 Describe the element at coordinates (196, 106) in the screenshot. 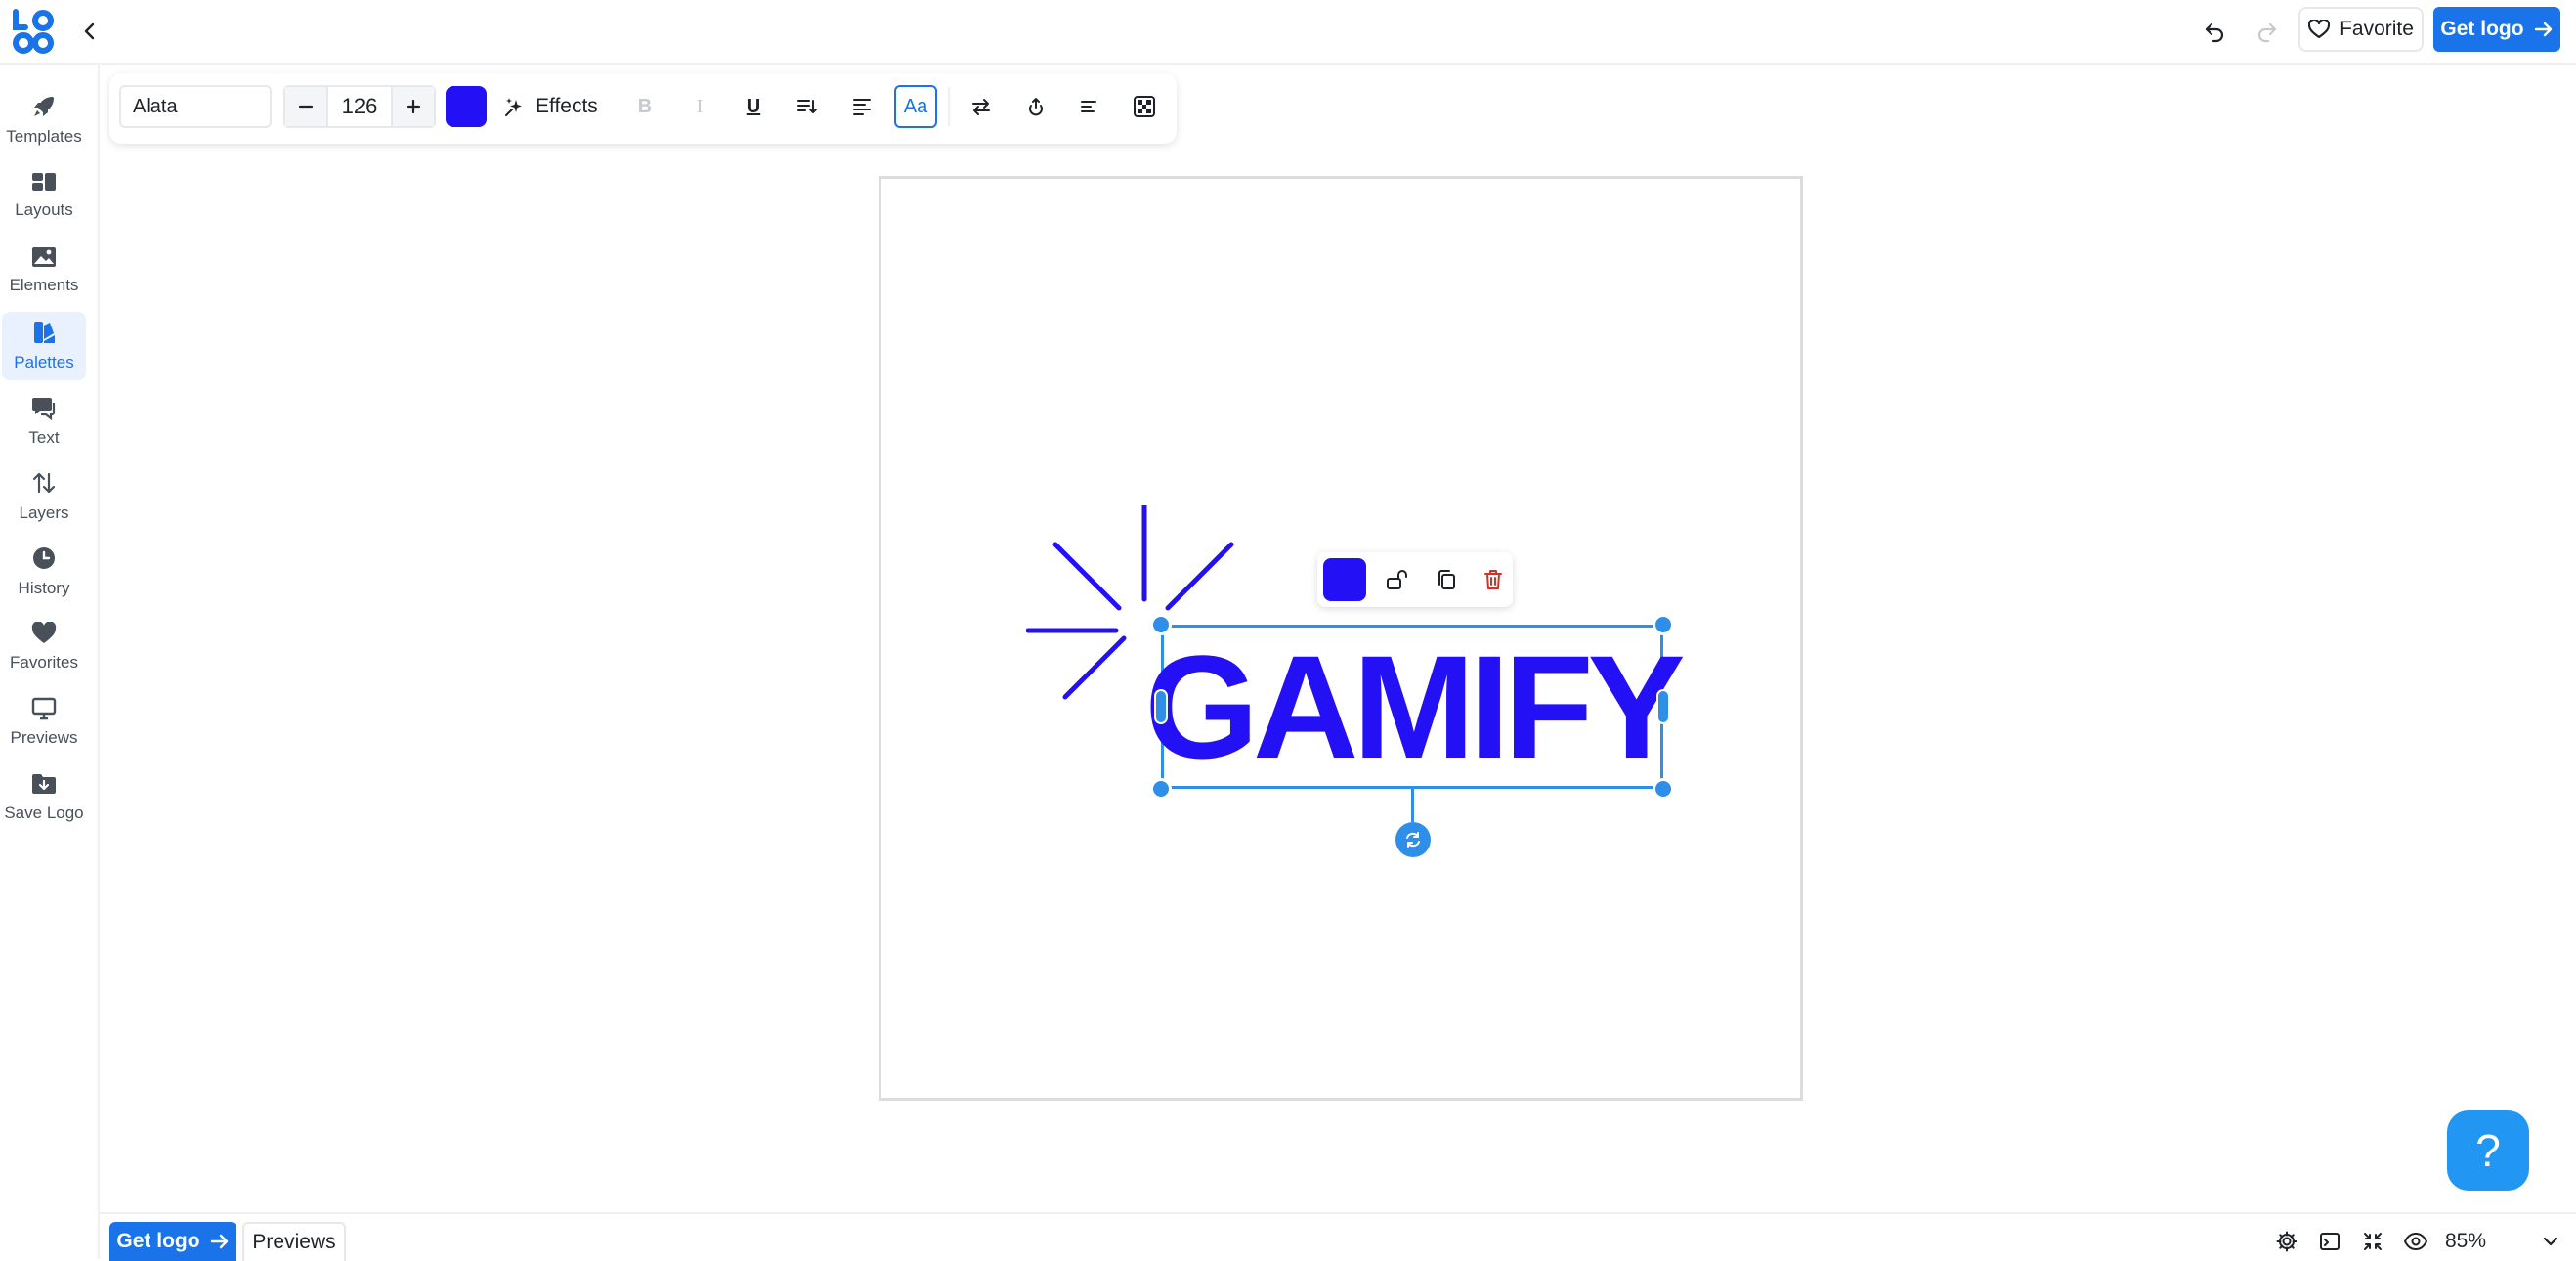

I see `font-family-select: Alata` at that location.